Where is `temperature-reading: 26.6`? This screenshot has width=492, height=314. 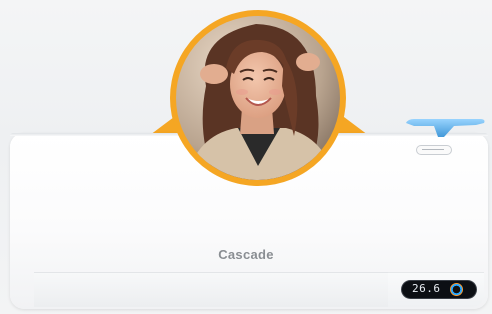 temperature-reading: 26.6 is located at coordinates (426, 288).